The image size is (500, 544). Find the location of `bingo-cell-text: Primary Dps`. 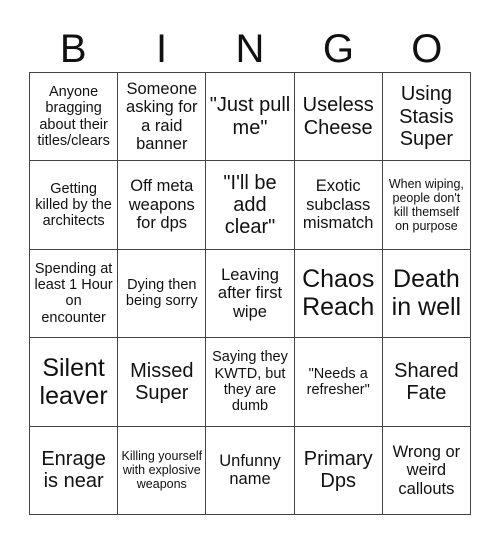

bingo-cell-text: Primary Dps is located at coordinates (338, 470).